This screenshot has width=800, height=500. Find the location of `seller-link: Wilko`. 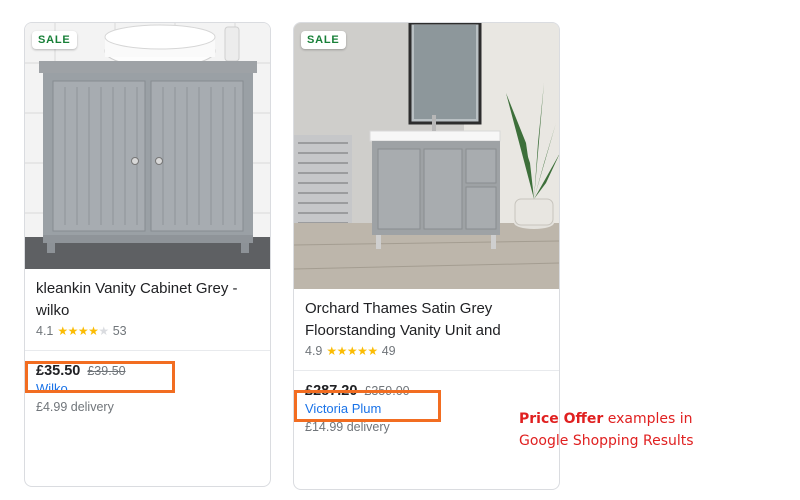

seller-link: Wilko is located at coordinates (147, 388).